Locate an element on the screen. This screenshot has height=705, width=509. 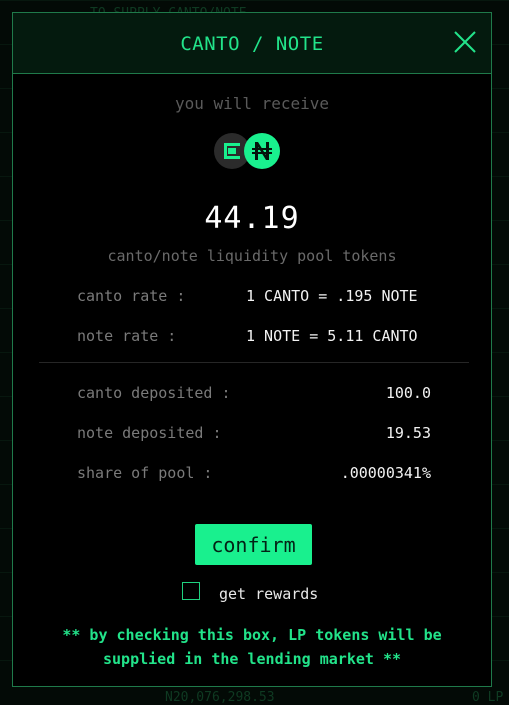
canto-rate-value: 1 CANTO = .195 NOTE is located at coordinates (332, 296).